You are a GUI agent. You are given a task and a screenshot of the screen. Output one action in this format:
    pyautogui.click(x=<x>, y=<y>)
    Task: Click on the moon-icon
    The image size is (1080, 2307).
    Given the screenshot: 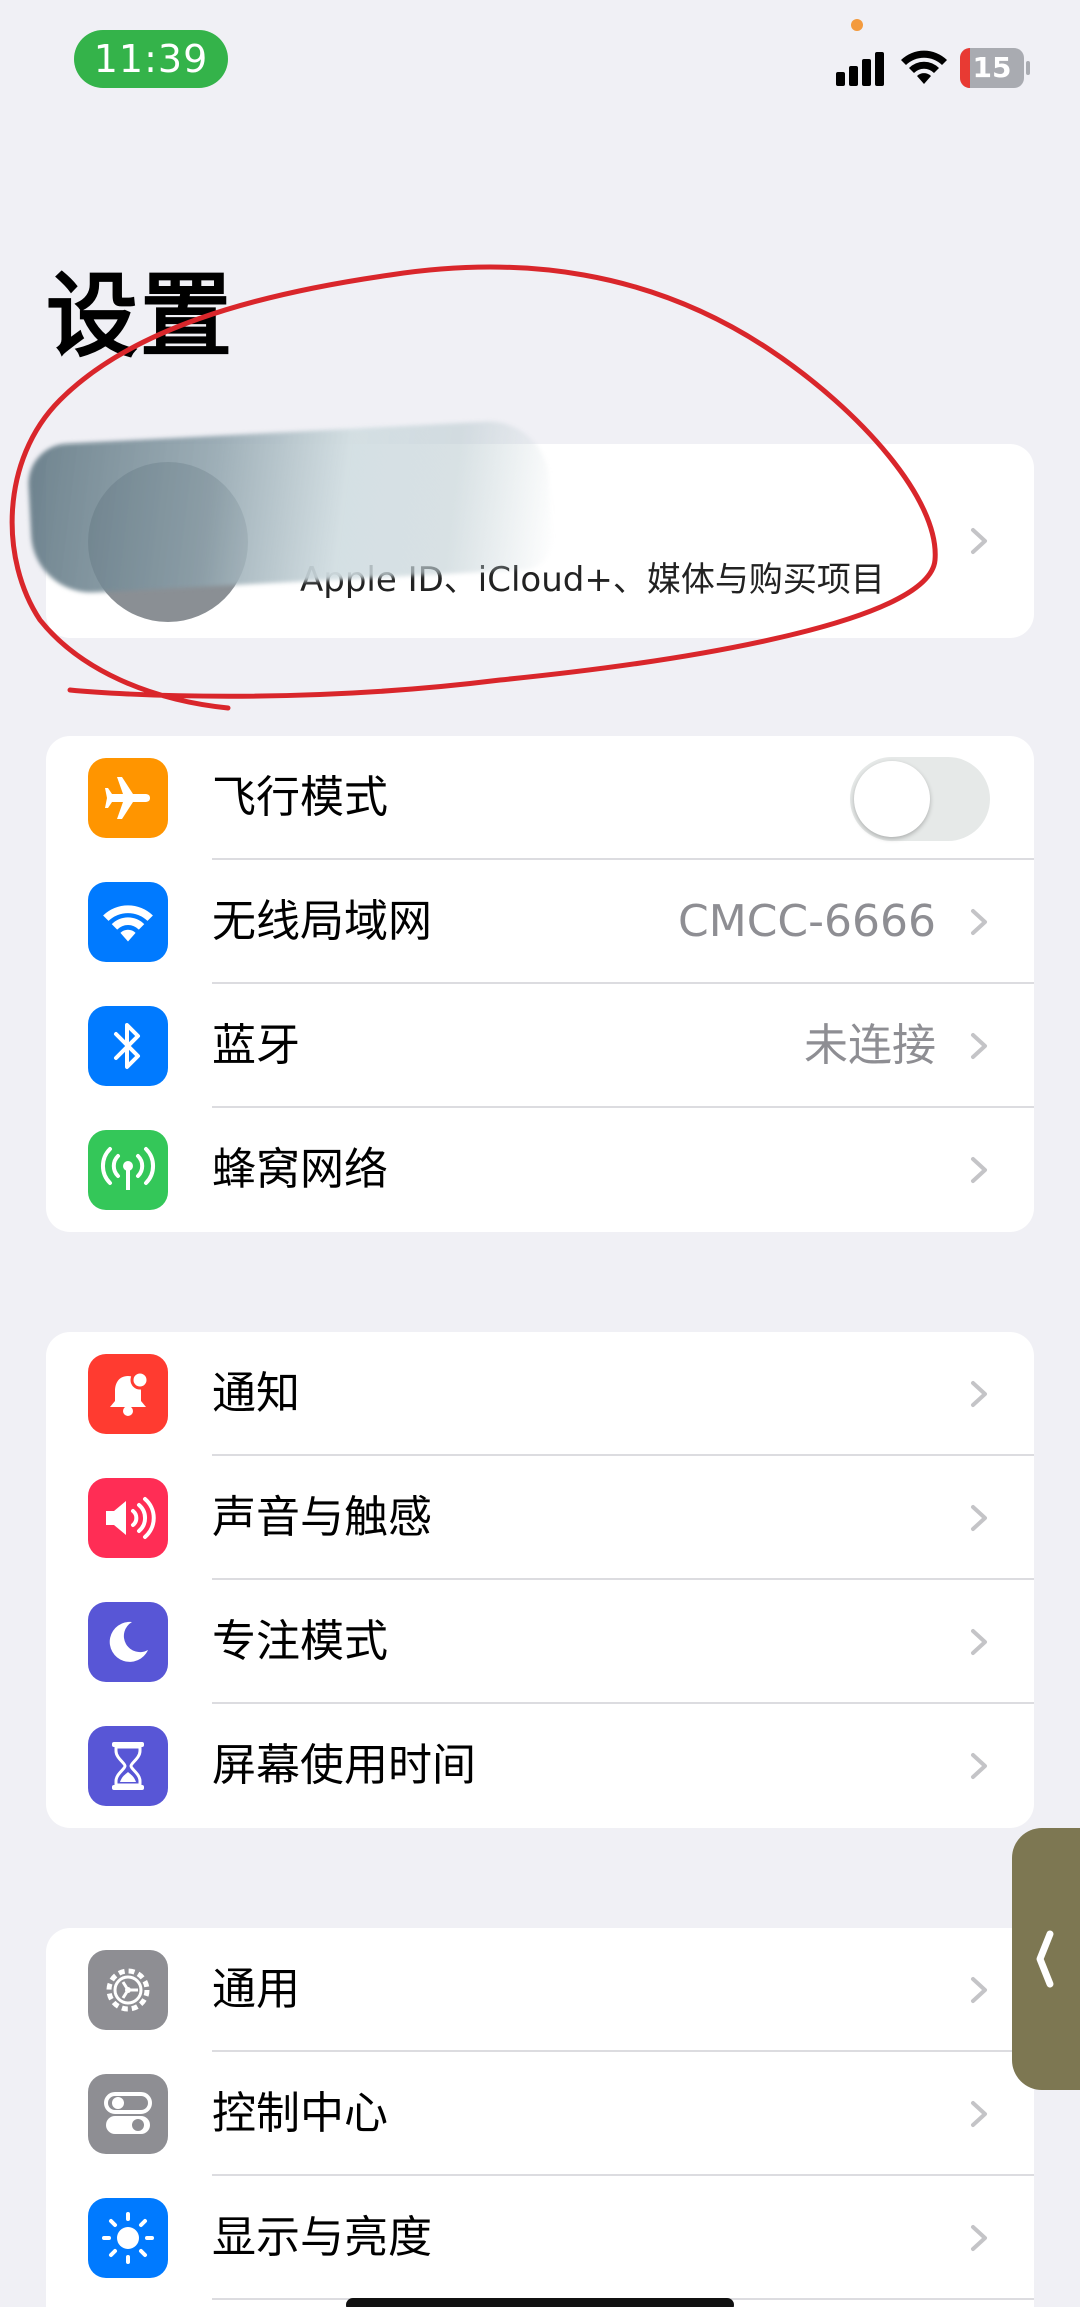 What is the action you would take?
    pyautogui.click(x=128, y=1642)
    